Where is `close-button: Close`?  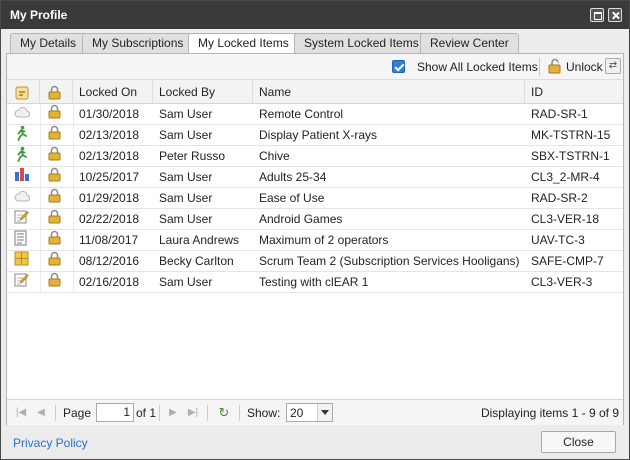
close-button: Close is located at coordinates (578, 442).